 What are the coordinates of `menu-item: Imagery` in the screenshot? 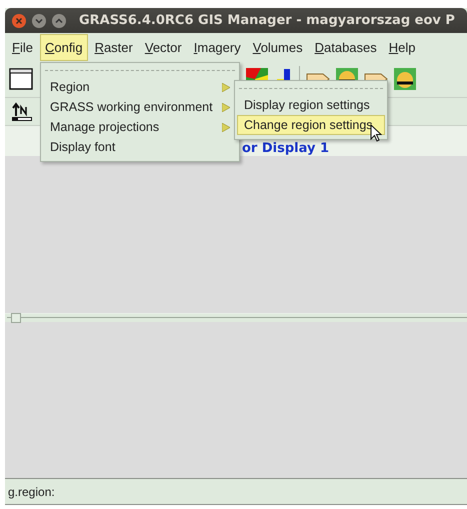 It's located at (217, 47).